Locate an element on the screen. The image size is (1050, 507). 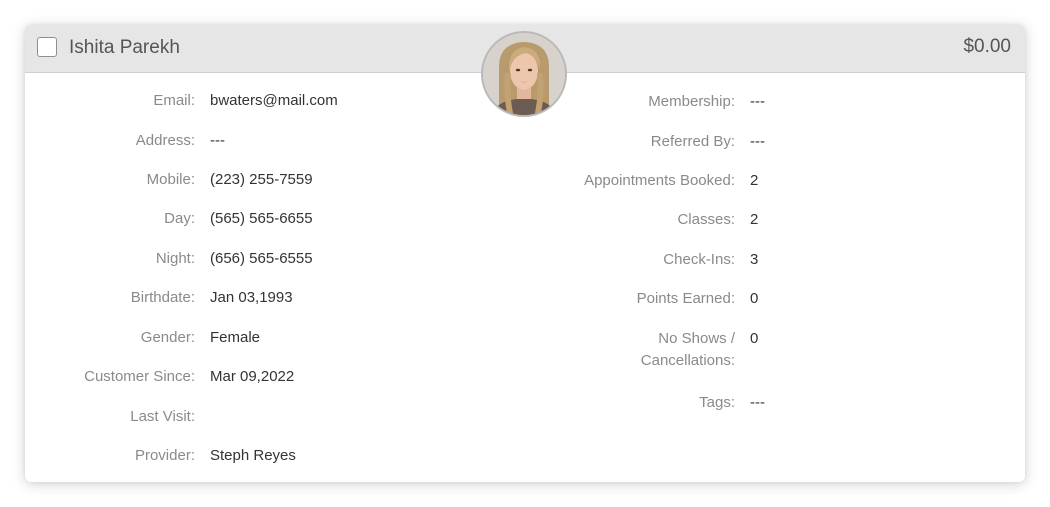
field-label: Gender: is located at coordinates (167, 337).